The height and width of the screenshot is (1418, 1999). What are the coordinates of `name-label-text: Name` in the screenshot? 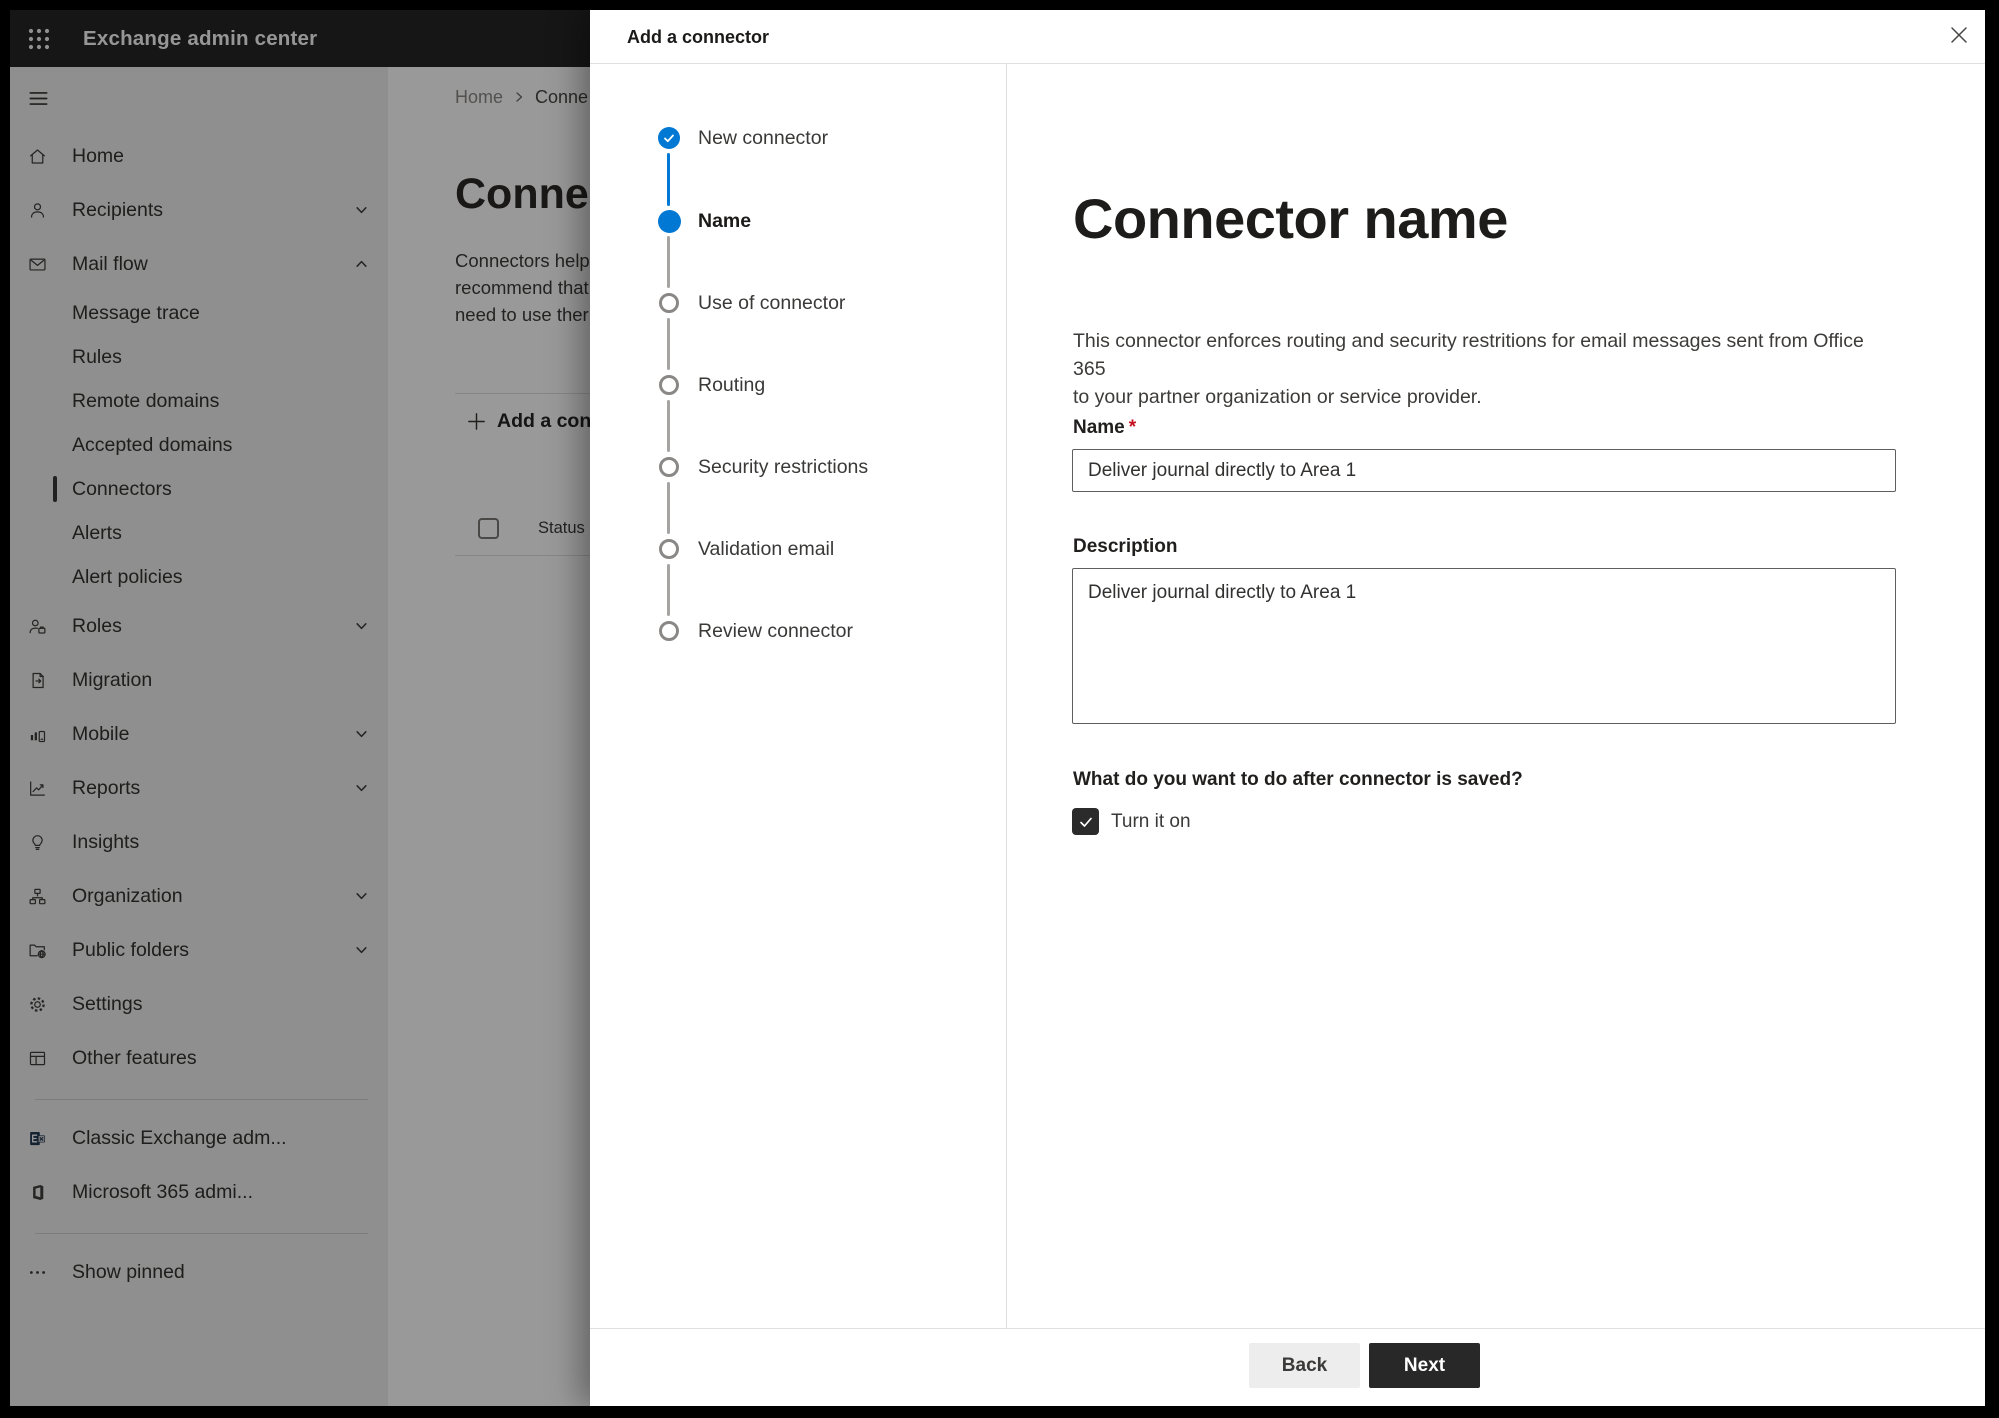 It's located at (1099, 427).